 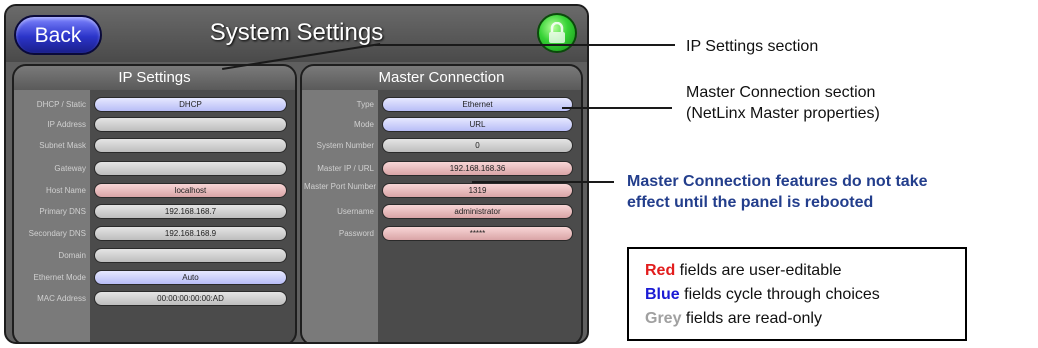 I want to click on field-label: Ethernet Mode, so click(x=59, y=277).